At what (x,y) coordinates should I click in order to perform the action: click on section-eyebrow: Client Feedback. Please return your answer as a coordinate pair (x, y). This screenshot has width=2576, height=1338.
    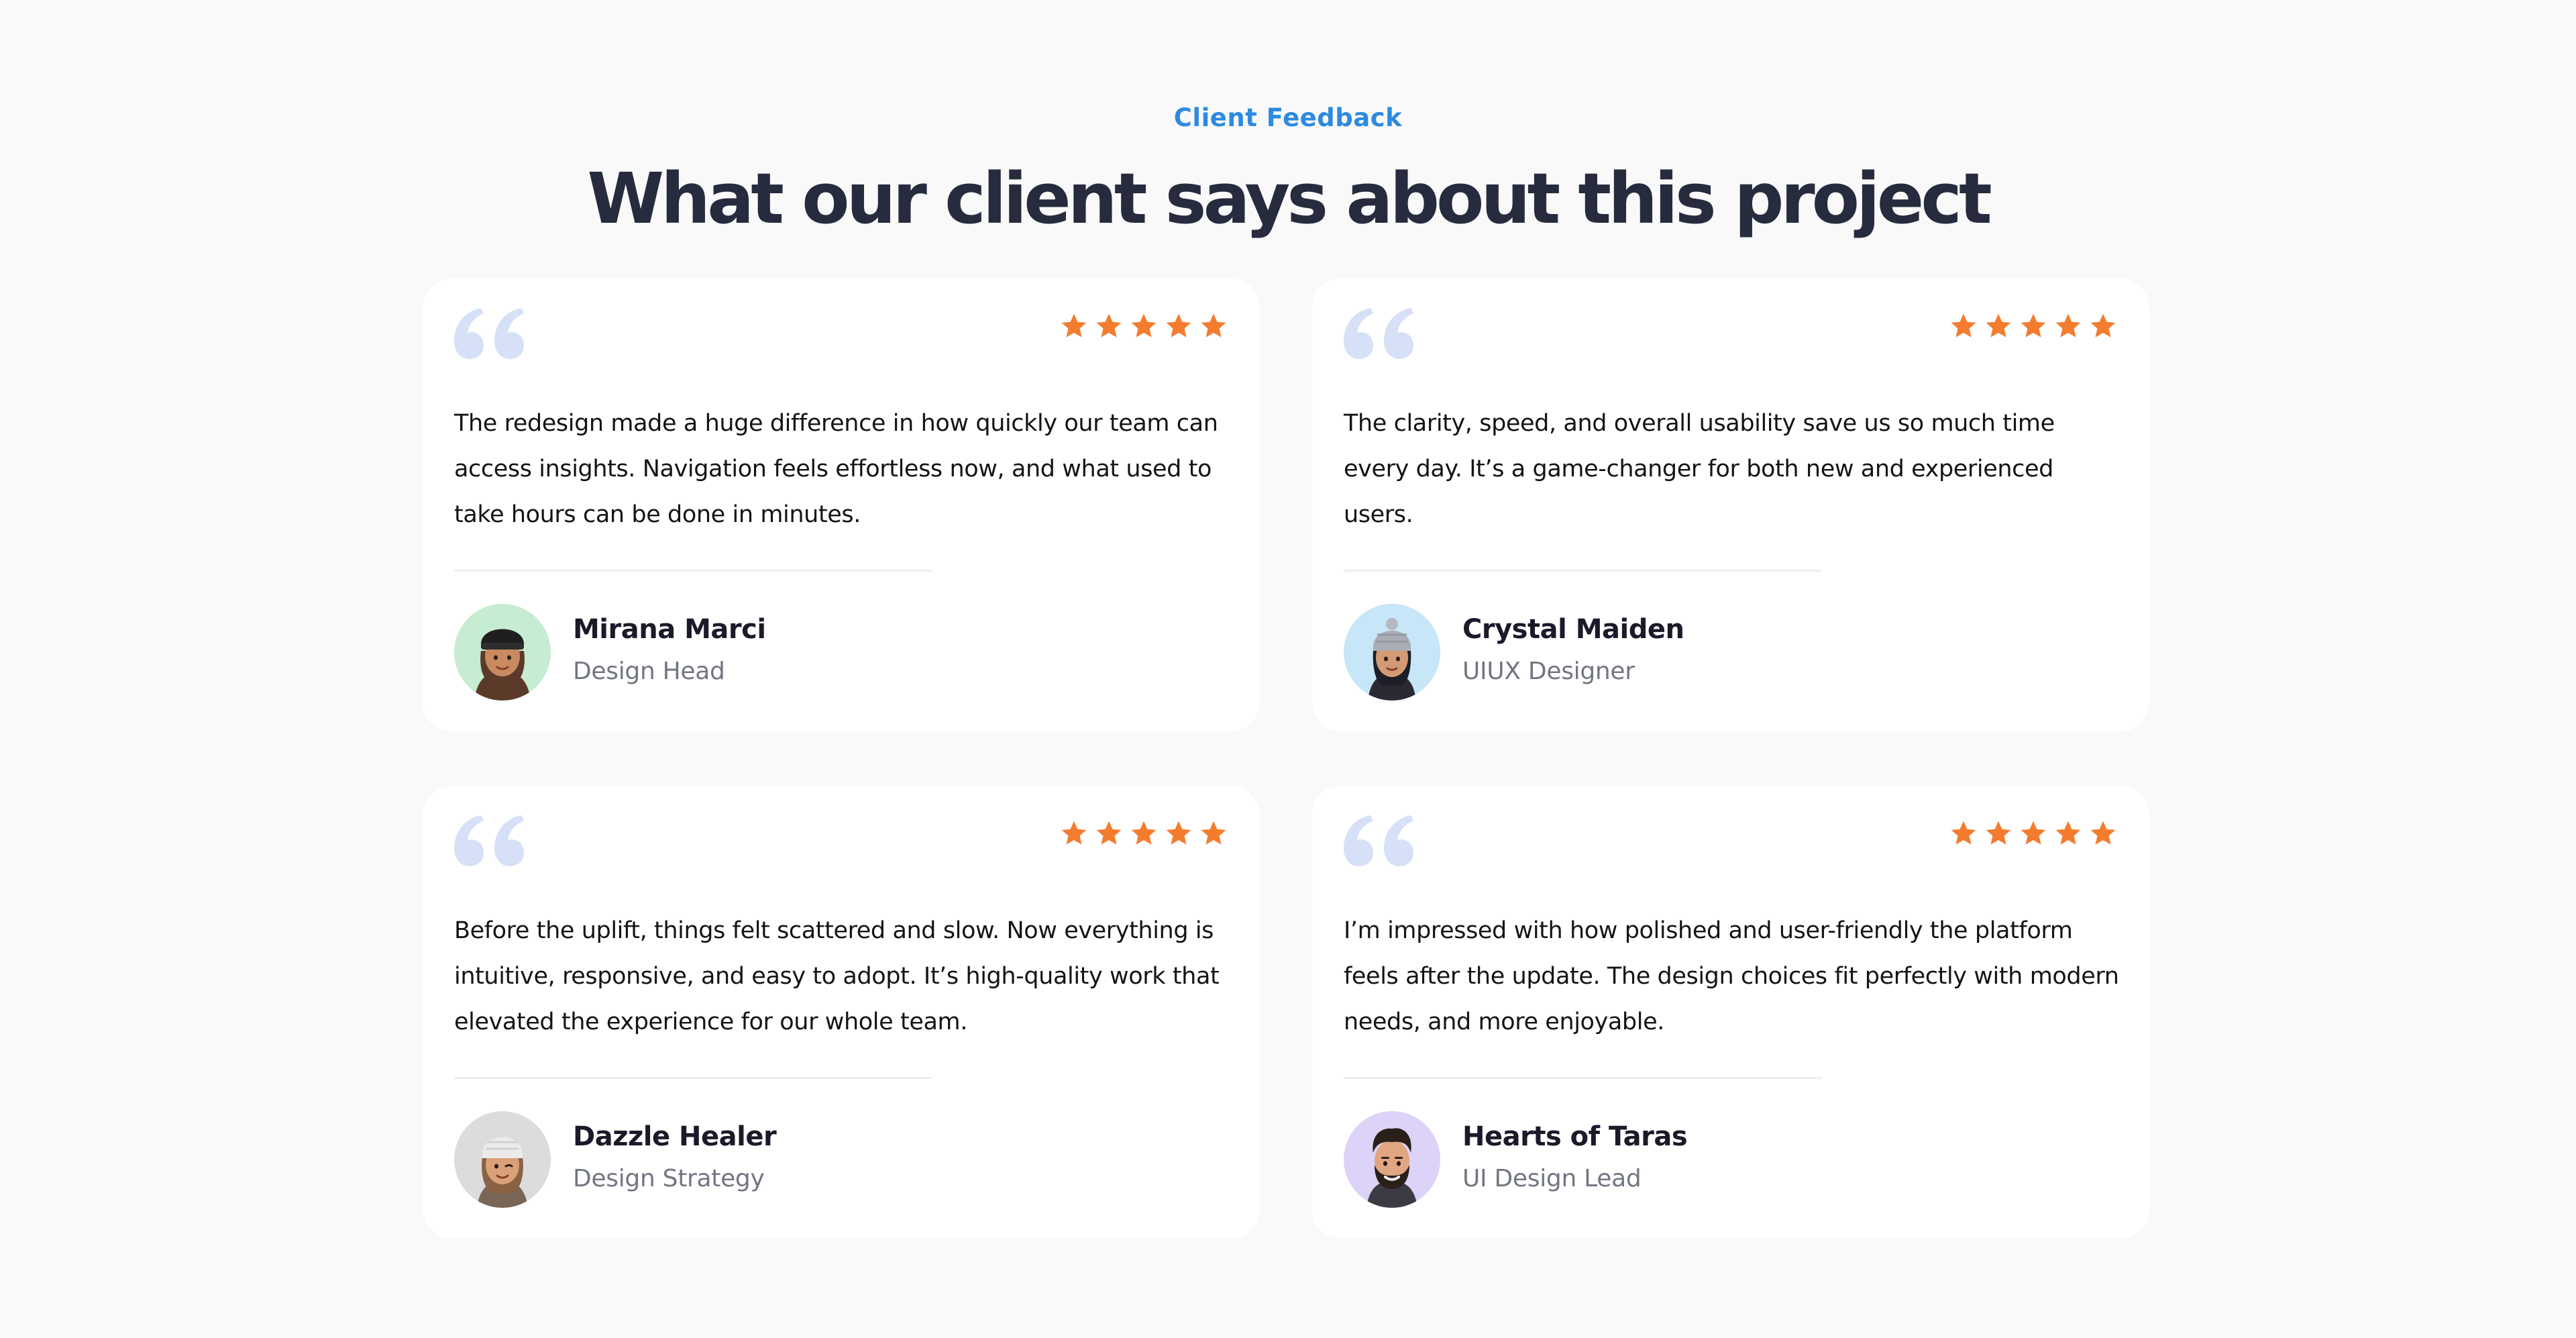
    Looking at the image, I should click on (1288, 117).